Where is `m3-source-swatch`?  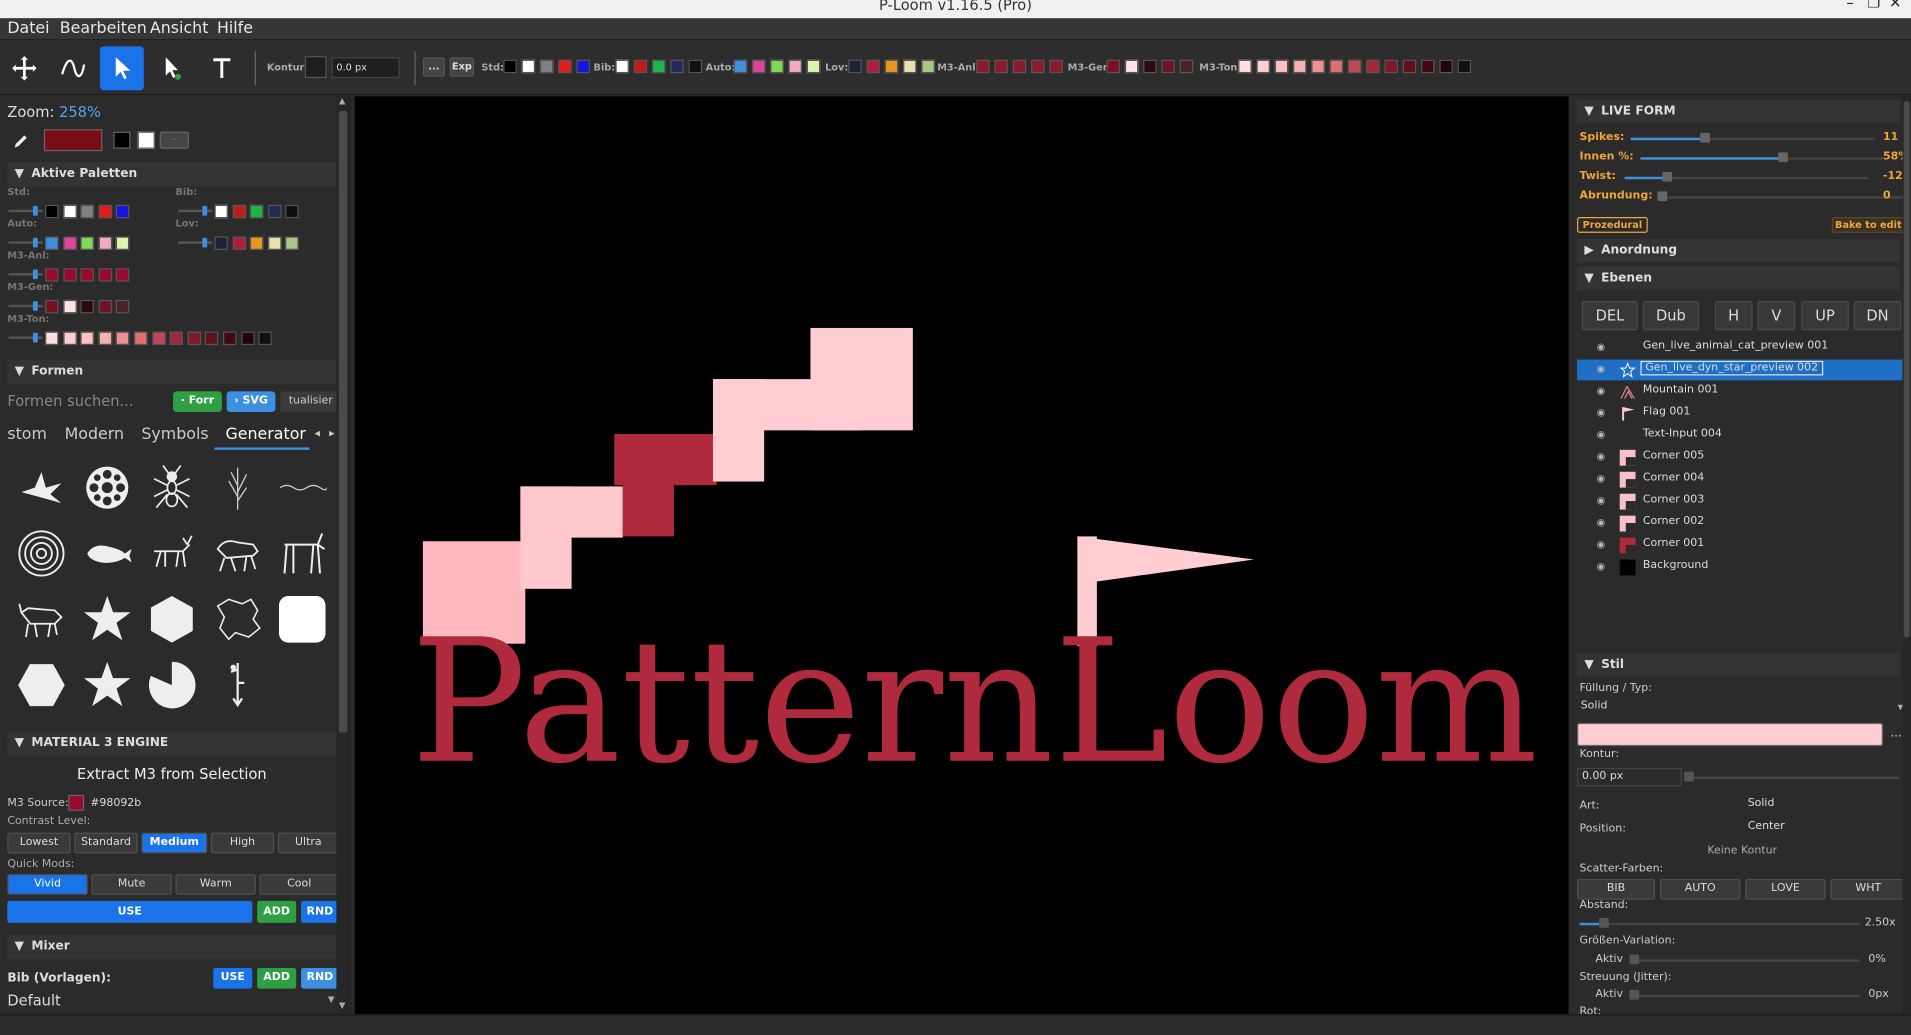
m3-source-swatch is located at coordinates (76, 802).